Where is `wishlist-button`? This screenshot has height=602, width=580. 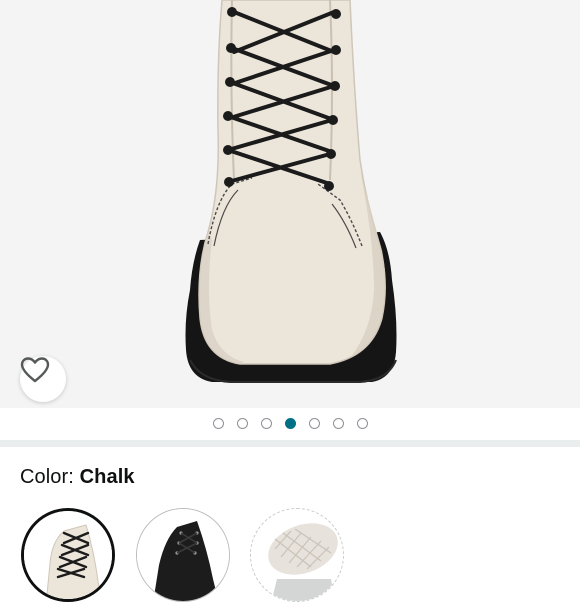
wishlist-button is located at coordinates (43, 379).